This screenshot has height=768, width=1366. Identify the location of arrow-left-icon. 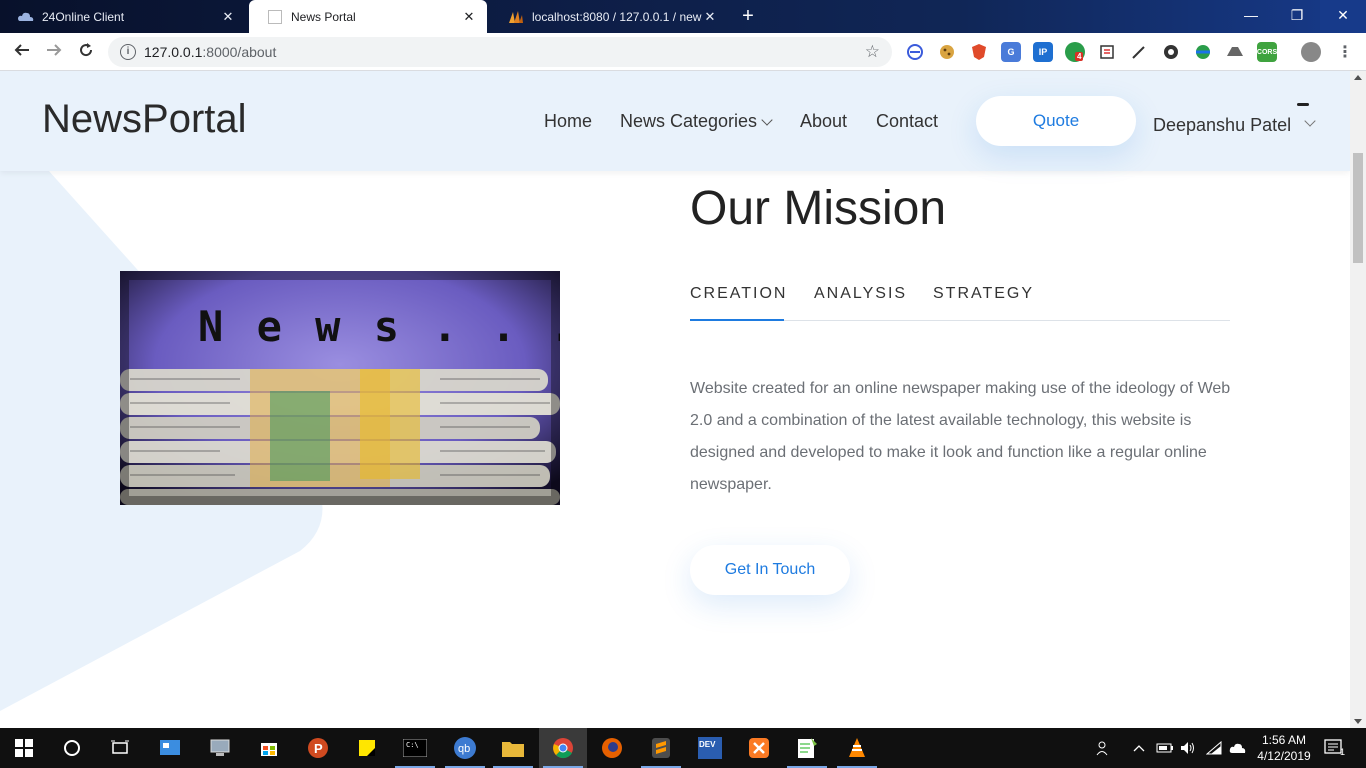
(21, 50).